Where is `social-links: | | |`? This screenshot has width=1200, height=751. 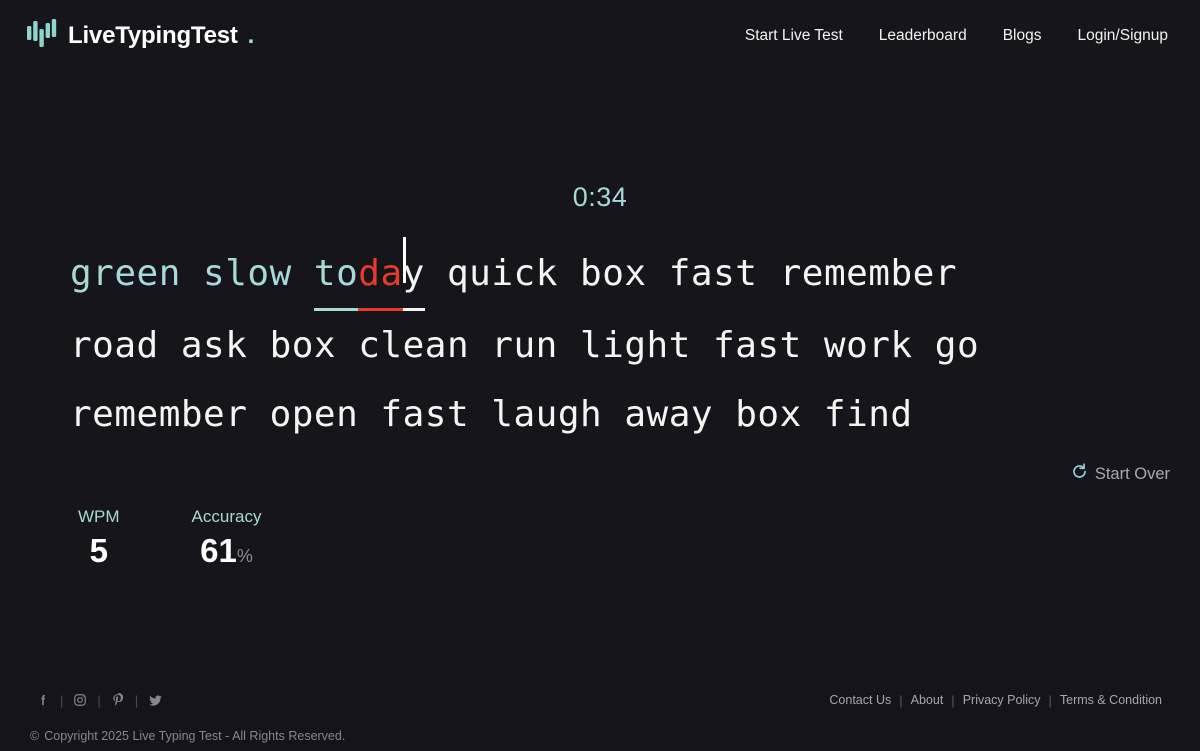 social-links: | | | is located at coordinates (99, 700).